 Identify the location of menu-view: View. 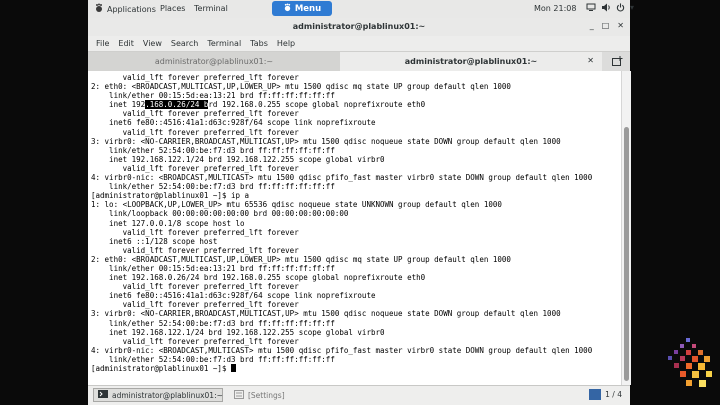
(152, 43).